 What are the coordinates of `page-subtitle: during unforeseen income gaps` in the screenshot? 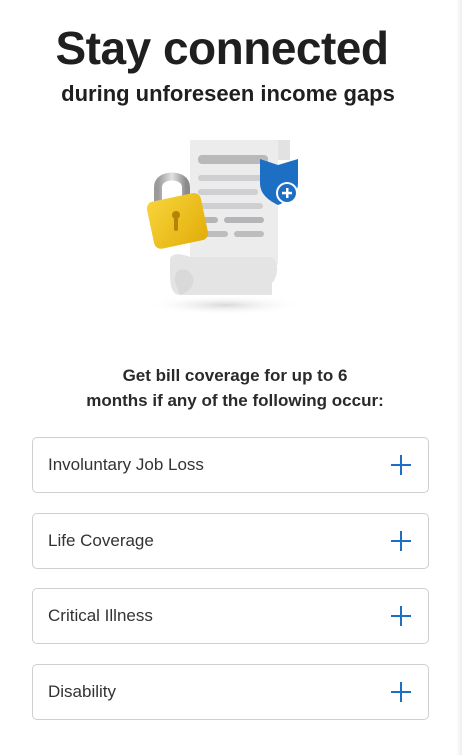 It's located at (228, 93).